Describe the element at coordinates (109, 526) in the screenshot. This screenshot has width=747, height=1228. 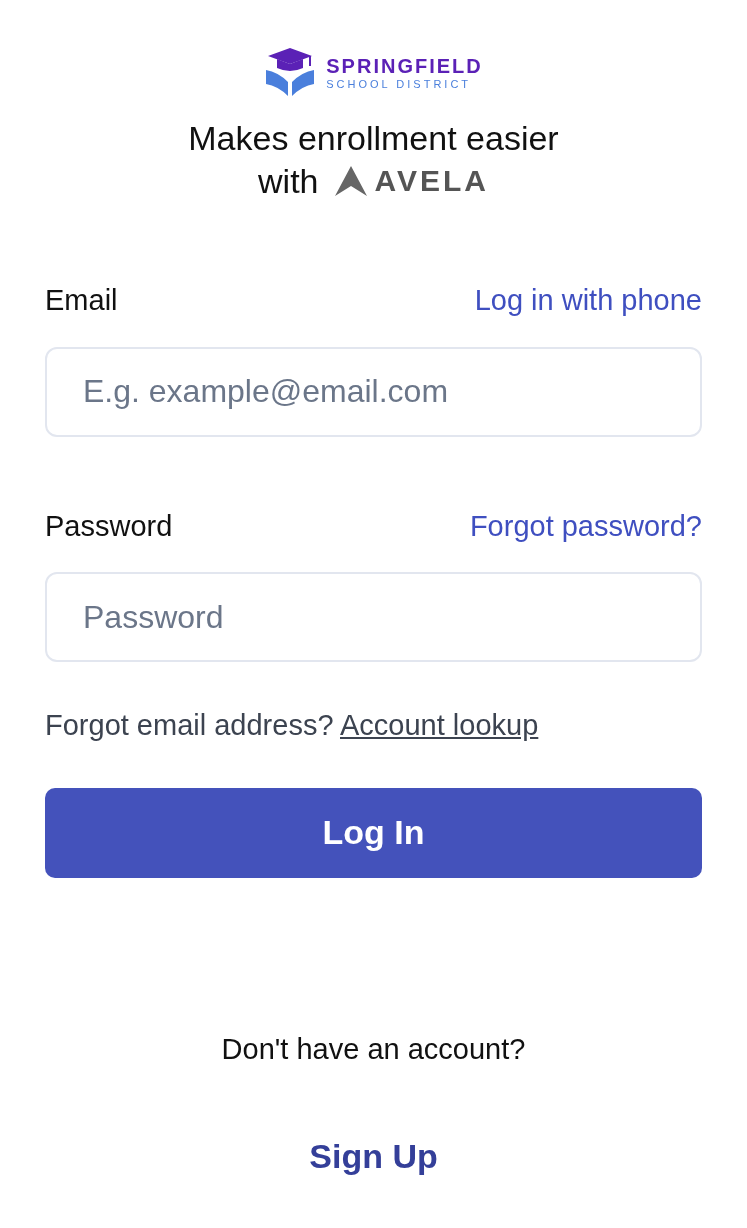
I see `field-label: Password` at that location.